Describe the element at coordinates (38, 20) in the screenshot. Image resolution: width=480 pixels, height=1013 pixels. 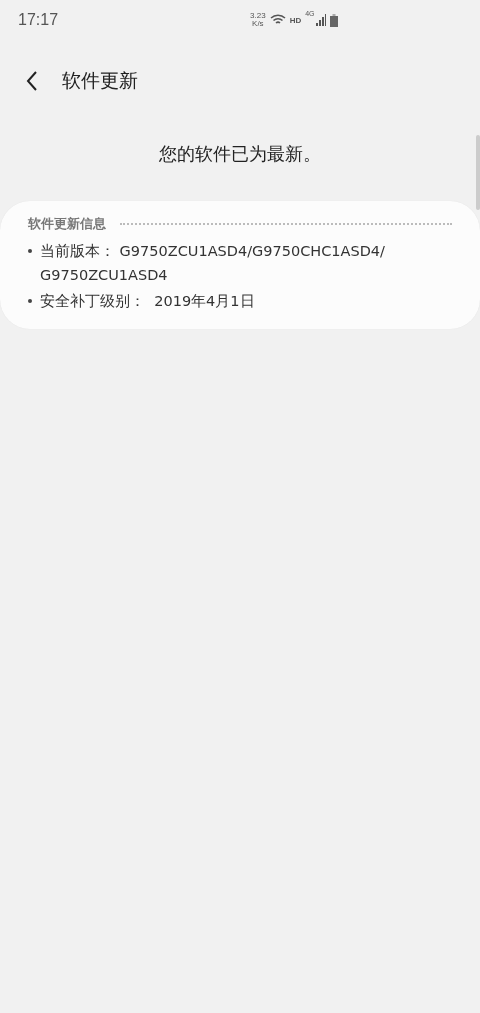
I see `status-time: 17:17` at that location.